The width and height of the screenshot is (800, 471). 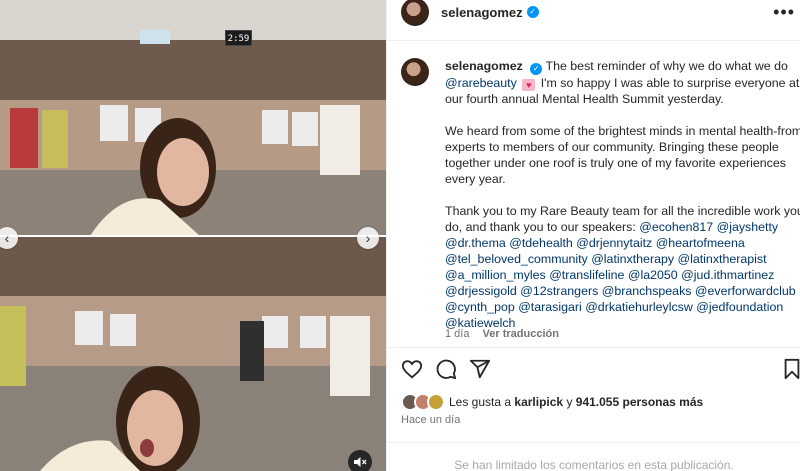 I want to click on save-button, so click(x=789, y=369).